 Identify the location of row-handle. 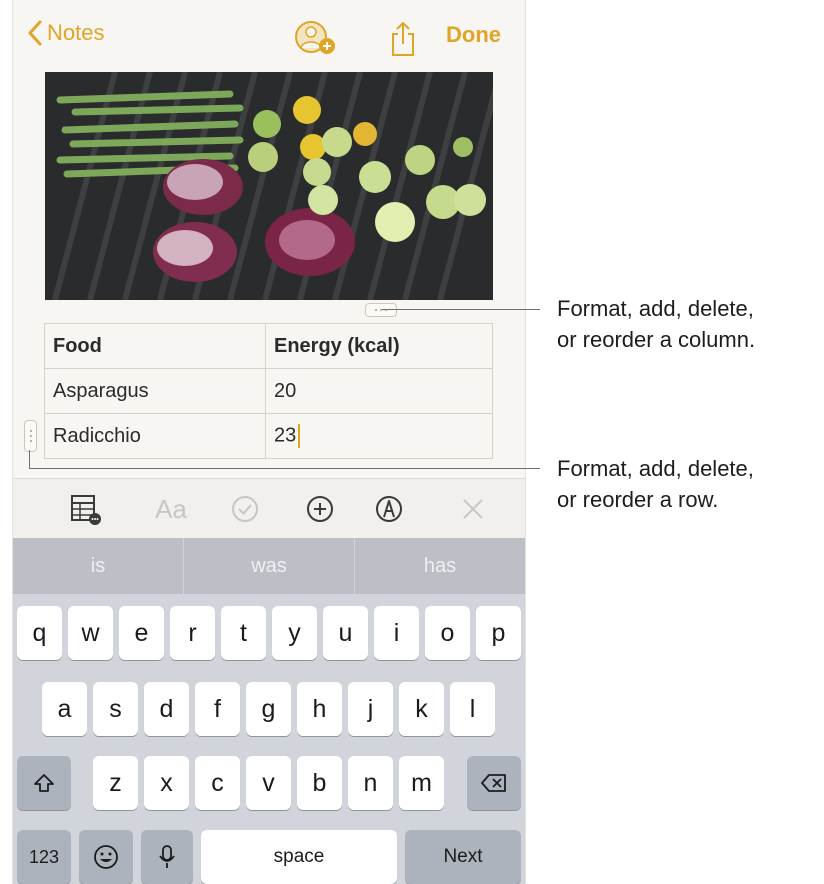
(30, 436).